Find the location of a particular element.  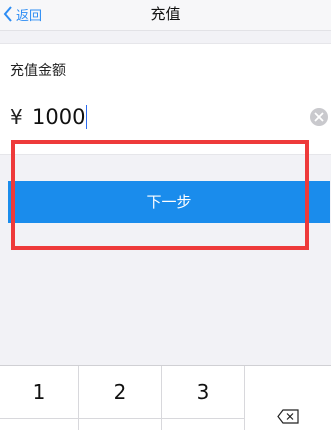

key-2-label: 2 is located at coordinates (120, 392).